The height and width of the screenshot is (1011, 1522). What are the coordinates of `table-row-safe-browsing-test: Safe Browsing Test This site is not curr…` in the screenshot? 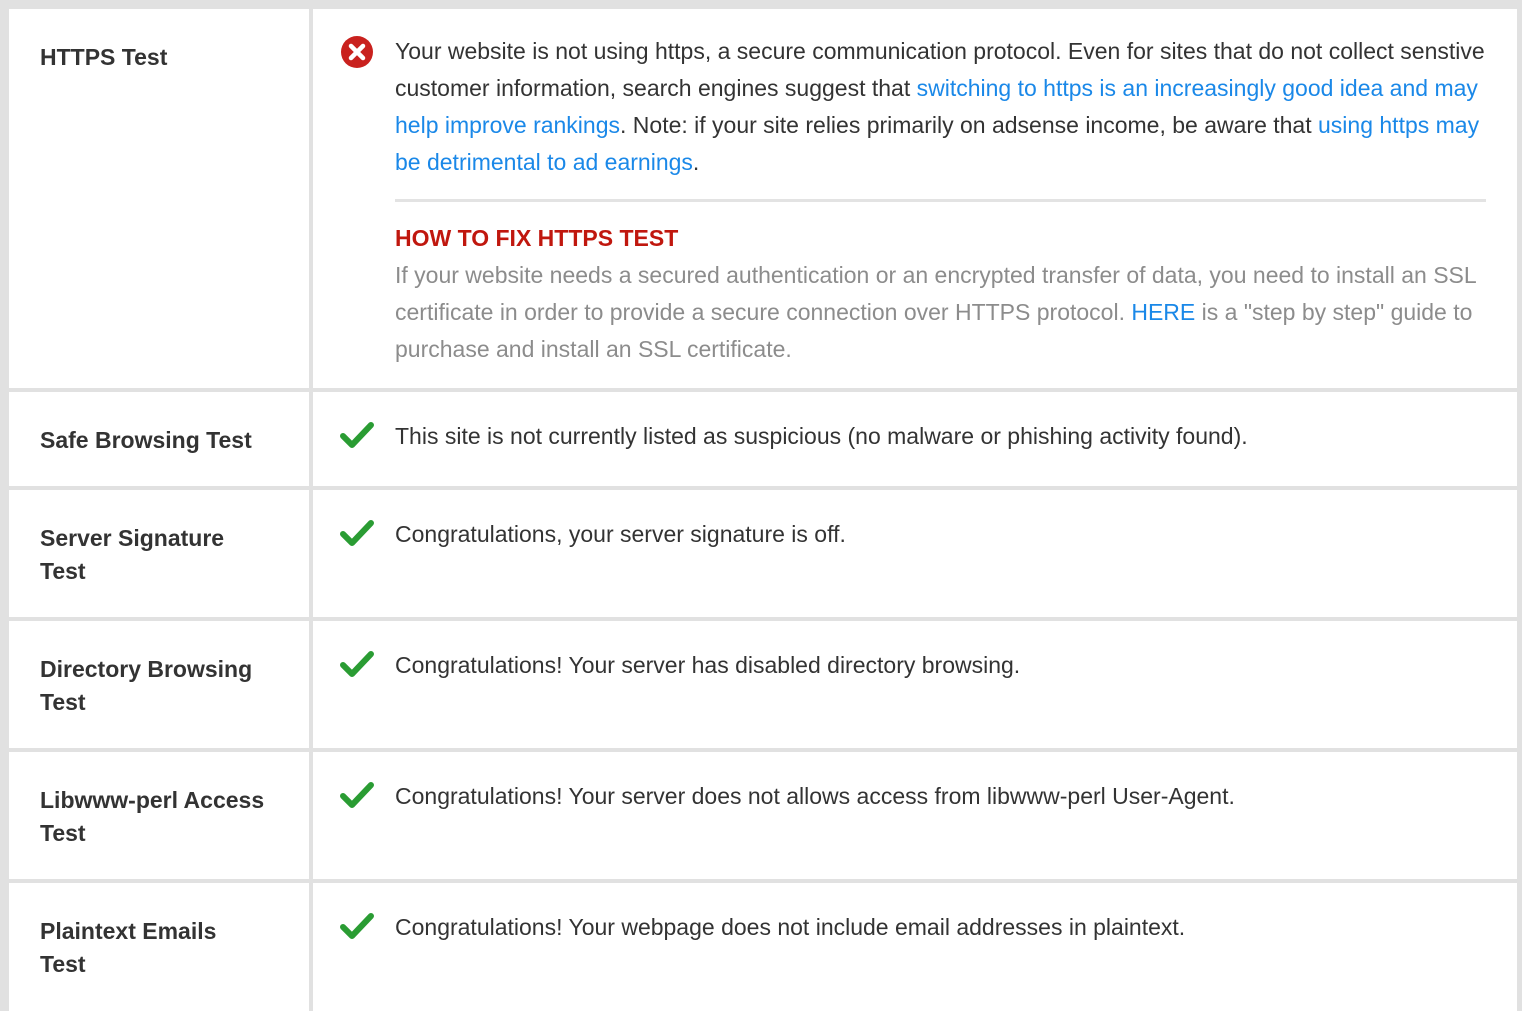 It's located at (763, 439).